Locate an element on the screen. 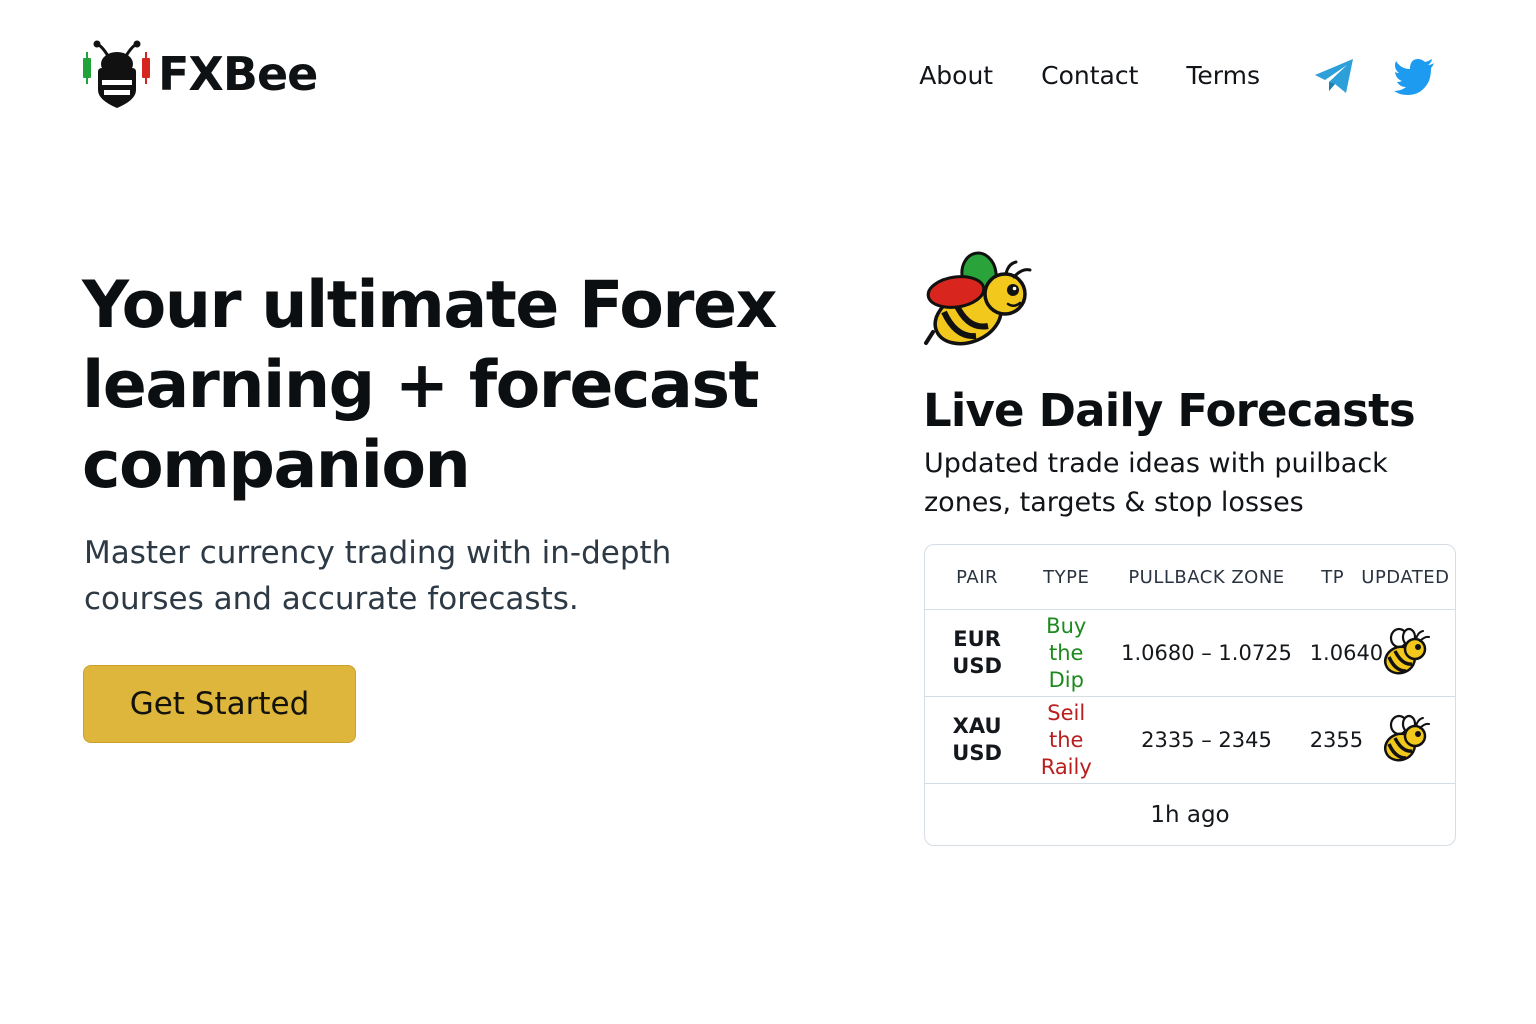  column-header-type: TYPE is located at coordinates (1066, 577).